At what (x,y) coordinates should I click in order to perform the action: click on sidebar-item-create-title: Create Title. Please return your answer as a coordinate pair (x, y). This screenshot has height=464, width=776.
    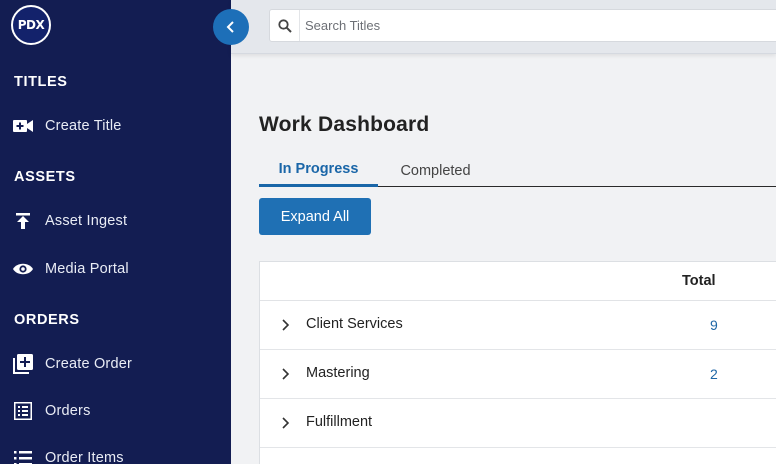
    Looking at the image, I should click on (115, 126).